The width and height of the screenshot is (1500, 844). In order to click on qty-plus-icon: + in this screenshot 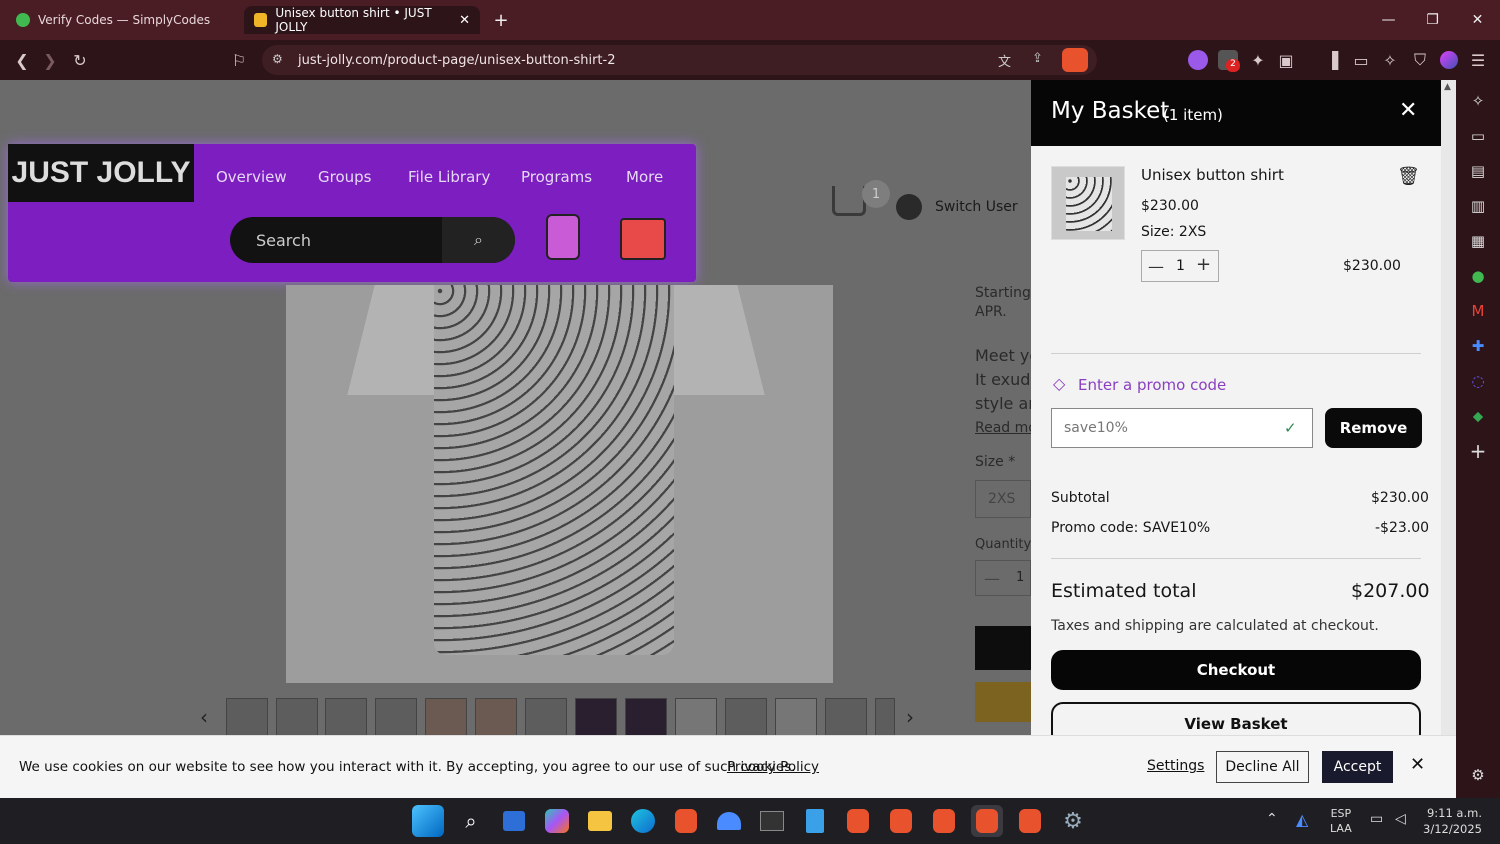, I will do `click(1203, 264)`.